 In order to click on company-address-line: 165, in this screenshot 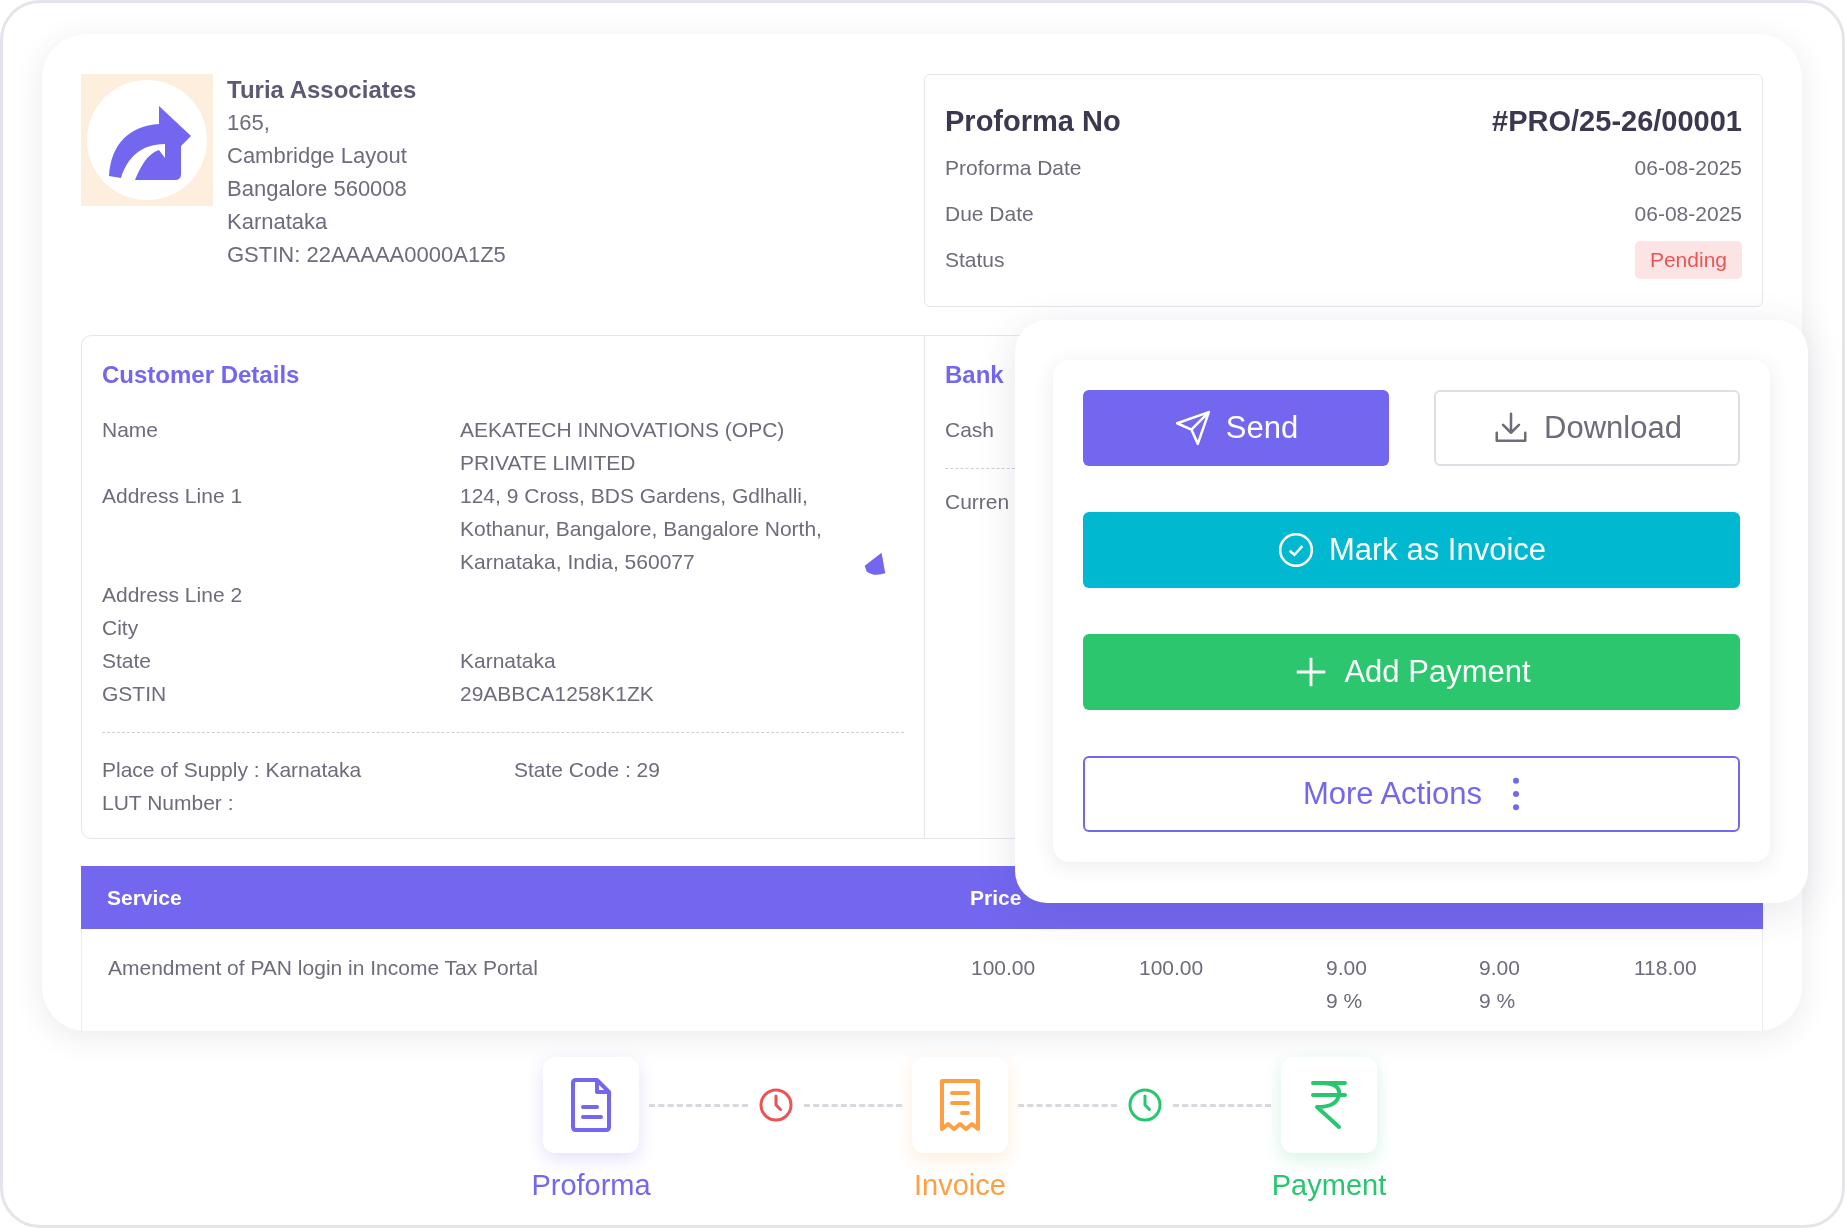, I will do `click(249, 123)`.